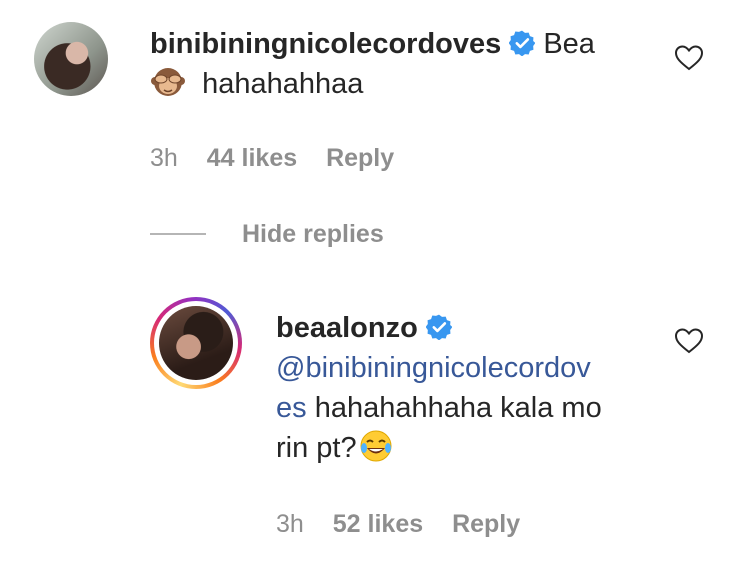 The height and width of the screenshot is (563, 750). I want to click on reply-username: beaalonzo, so click(347, 328).